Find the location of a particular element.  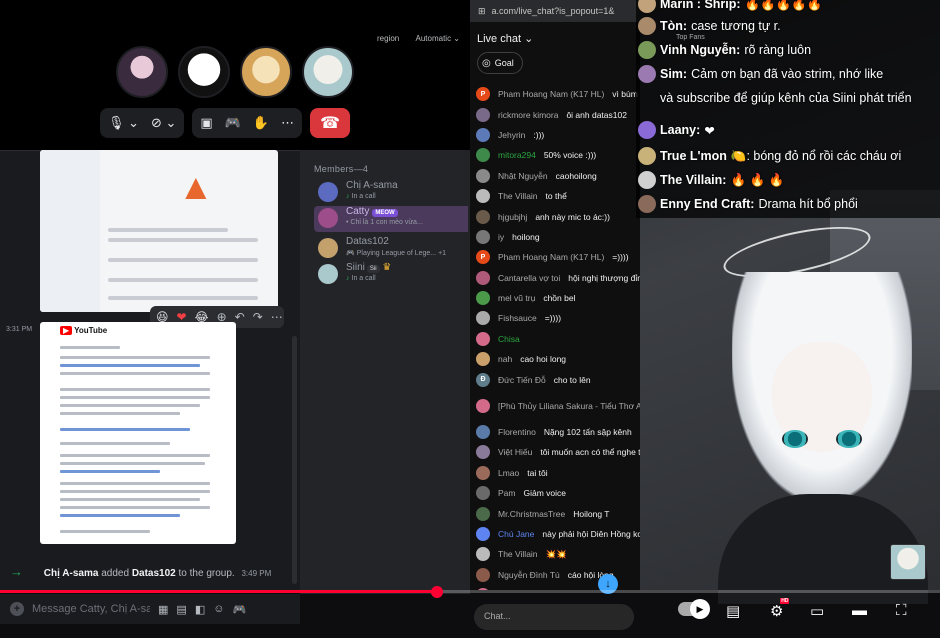

chat-author: mel vũ trụ is located at coordinates (516, 298).